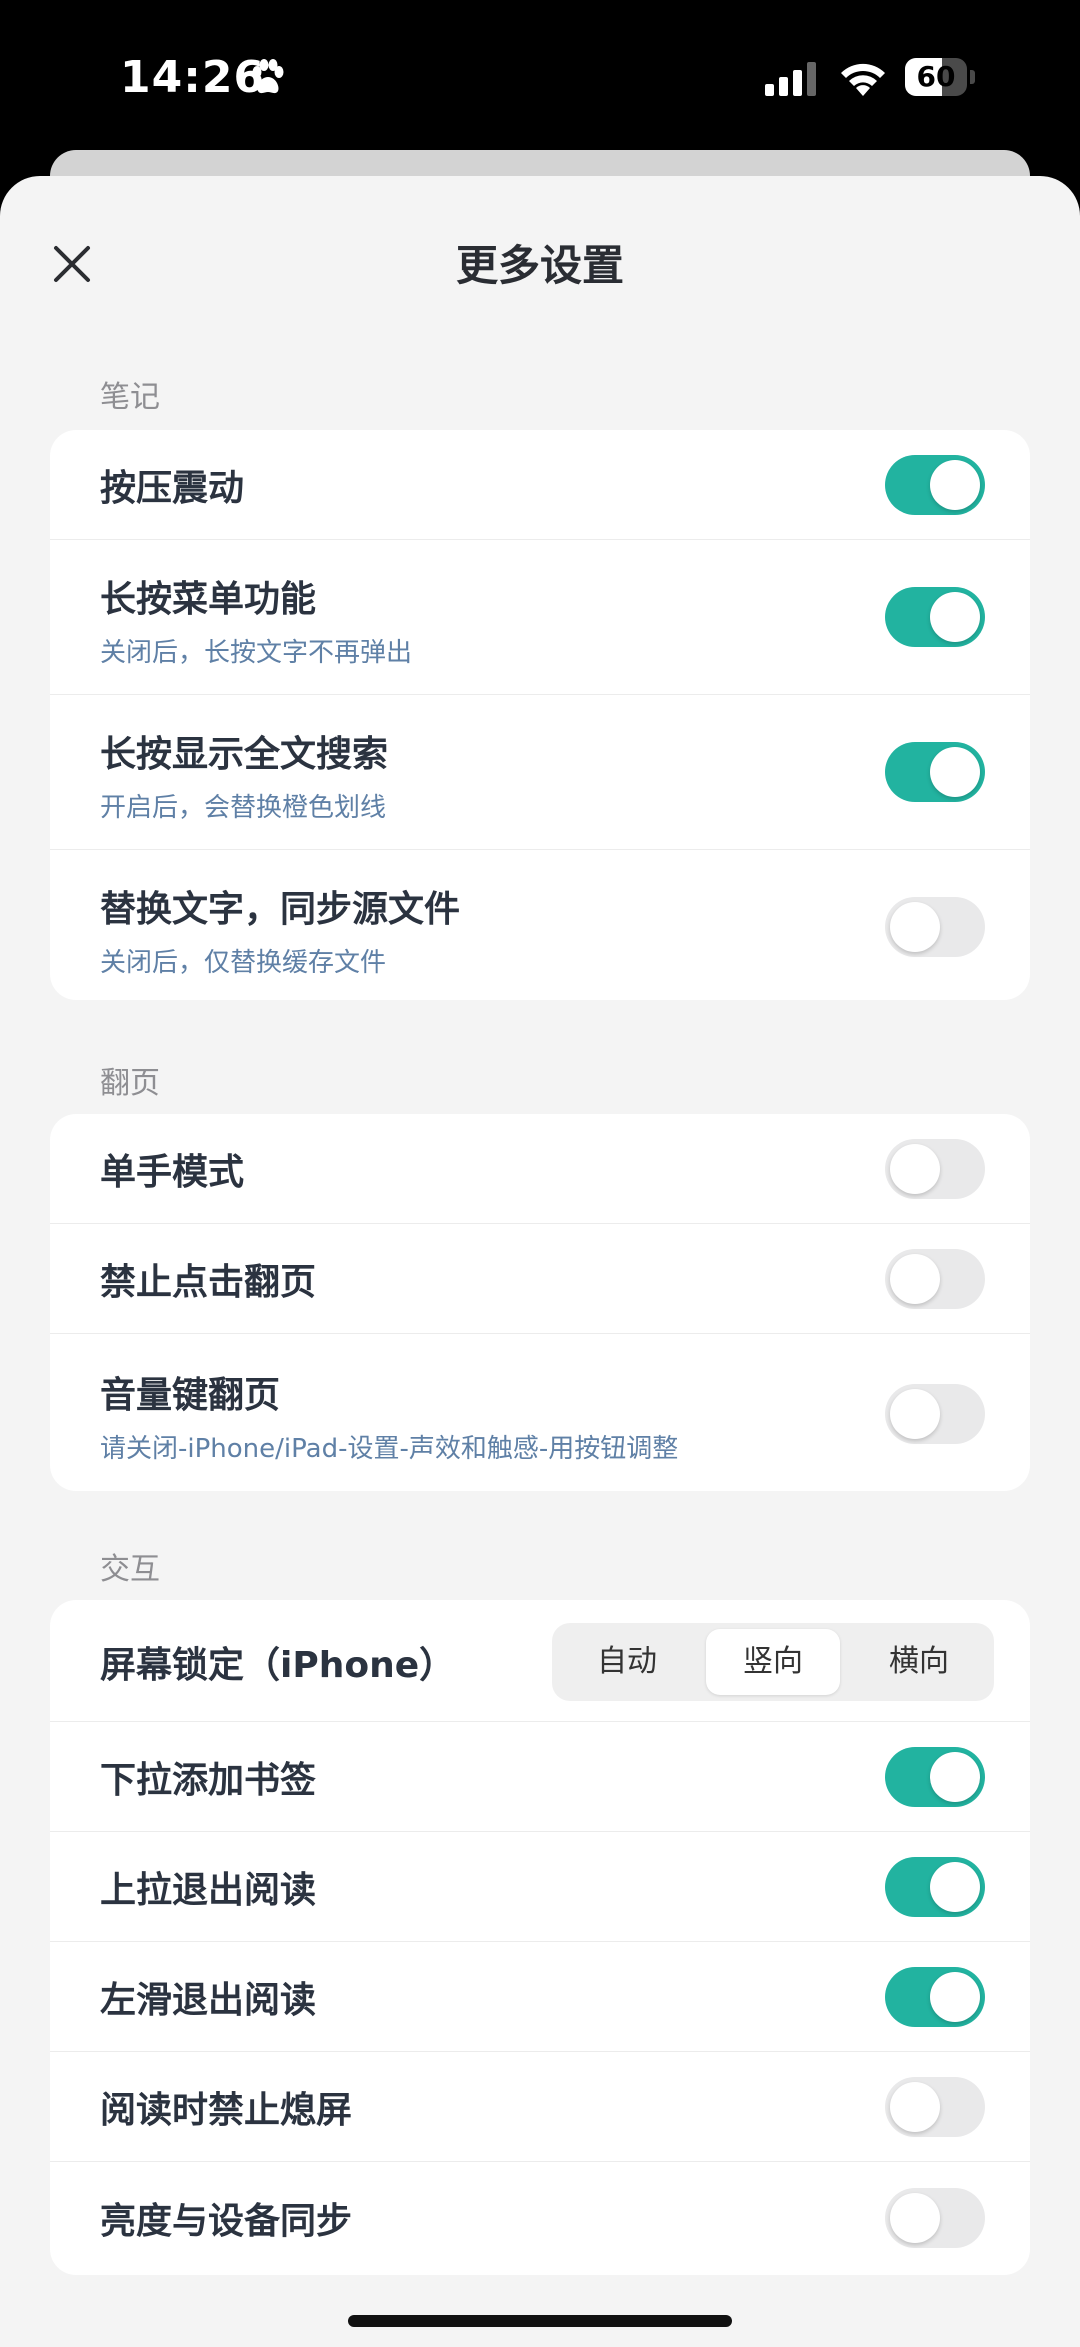 Image resolution: width=1080 pixels, height=2347 pixels. I want to click on row-title: 单手模式, so click(172, 1172).